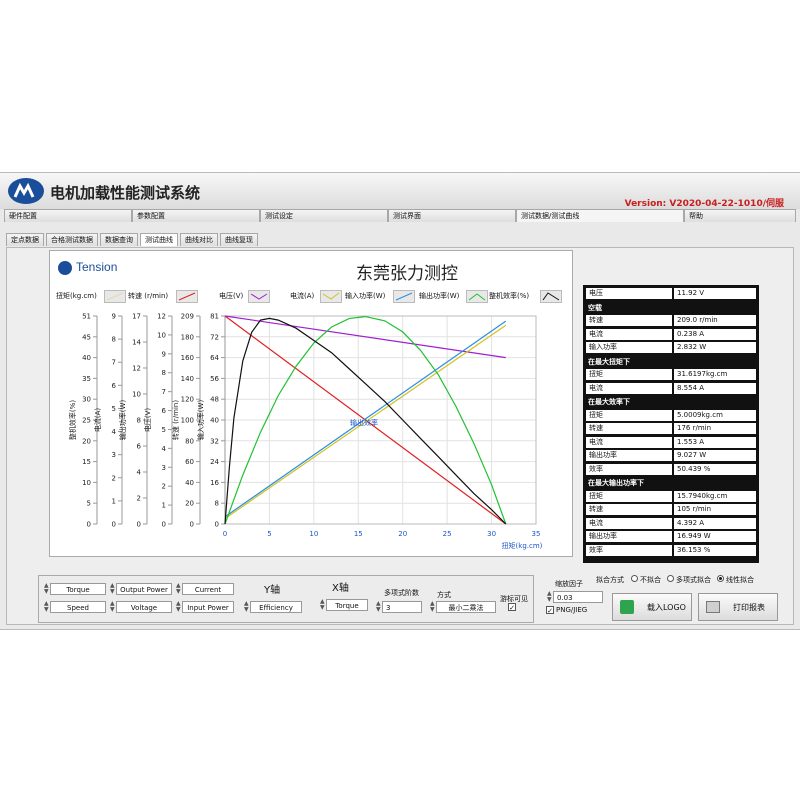  I want to click on fit-mode-label: 拟合方式, so click(610, 580).